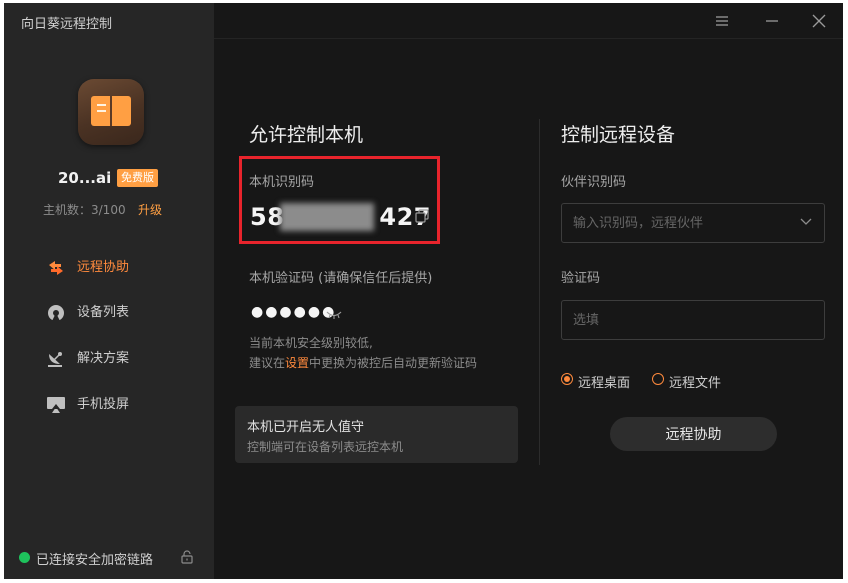 This screenshot has height=583, width=848. Describe the element at coordinates (103, 358) in the screenshot. I see `sidebar-item-label: 解决方案` at that location.